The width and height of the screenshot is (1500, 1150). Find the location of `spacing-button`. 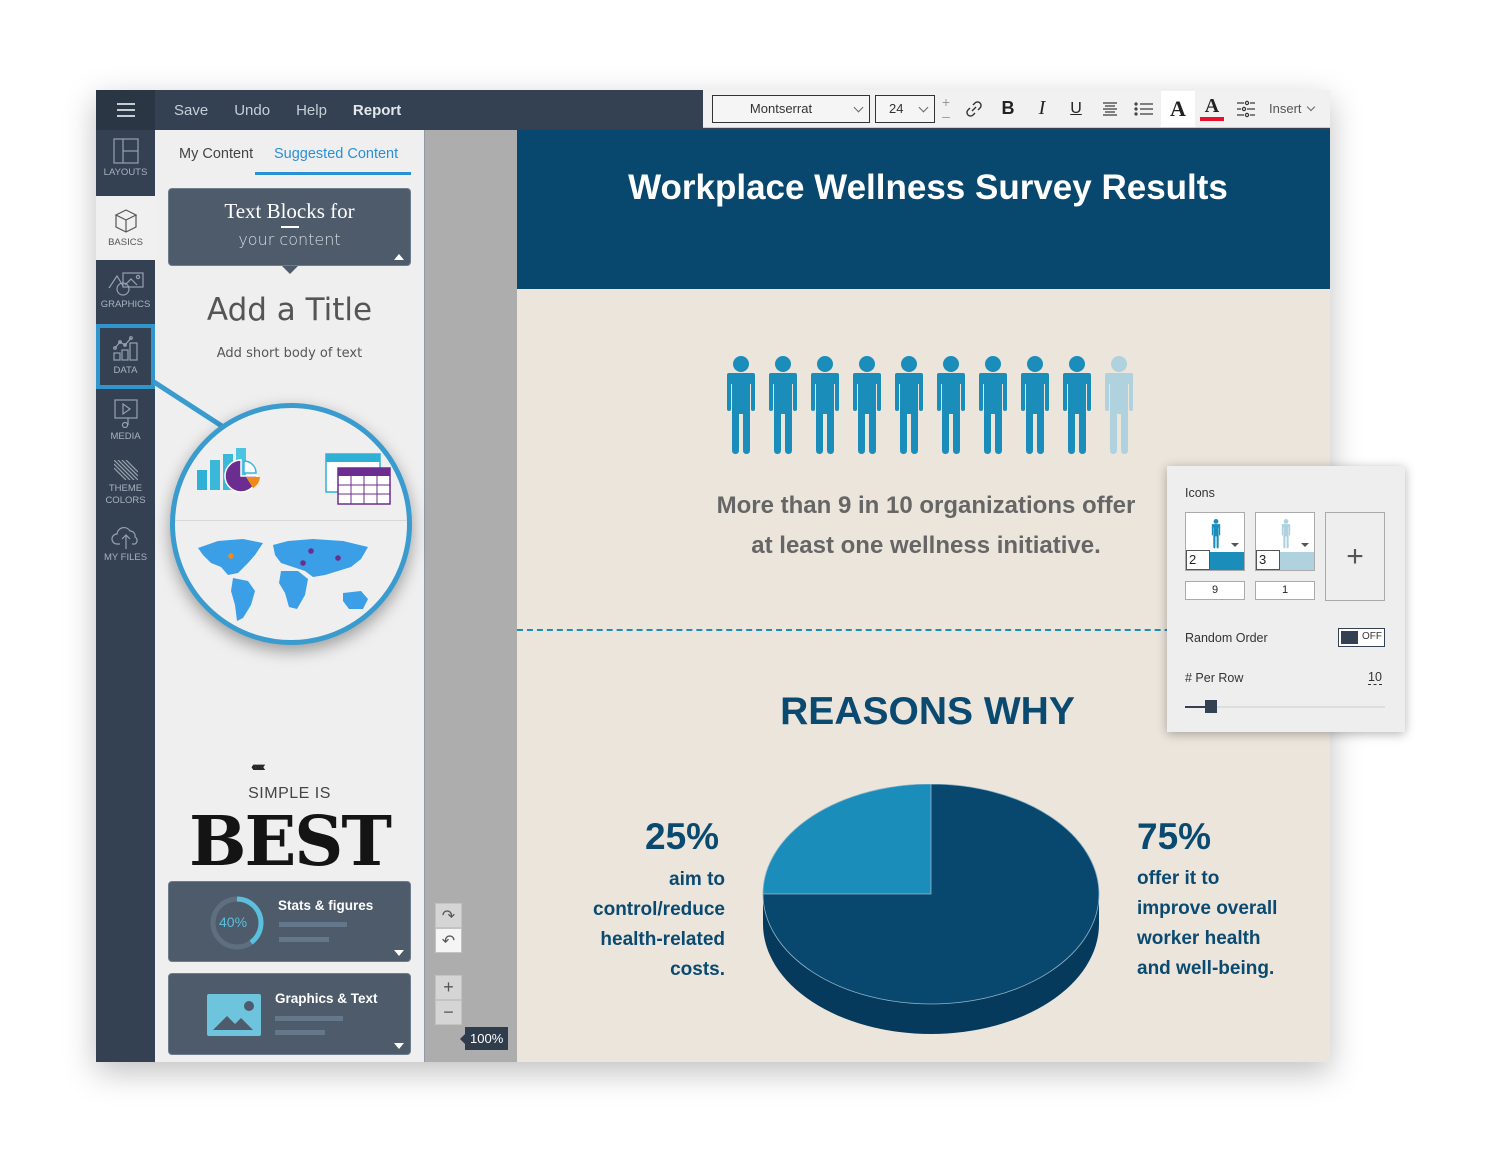

spacing-button is located at coordinates (1246, 109).